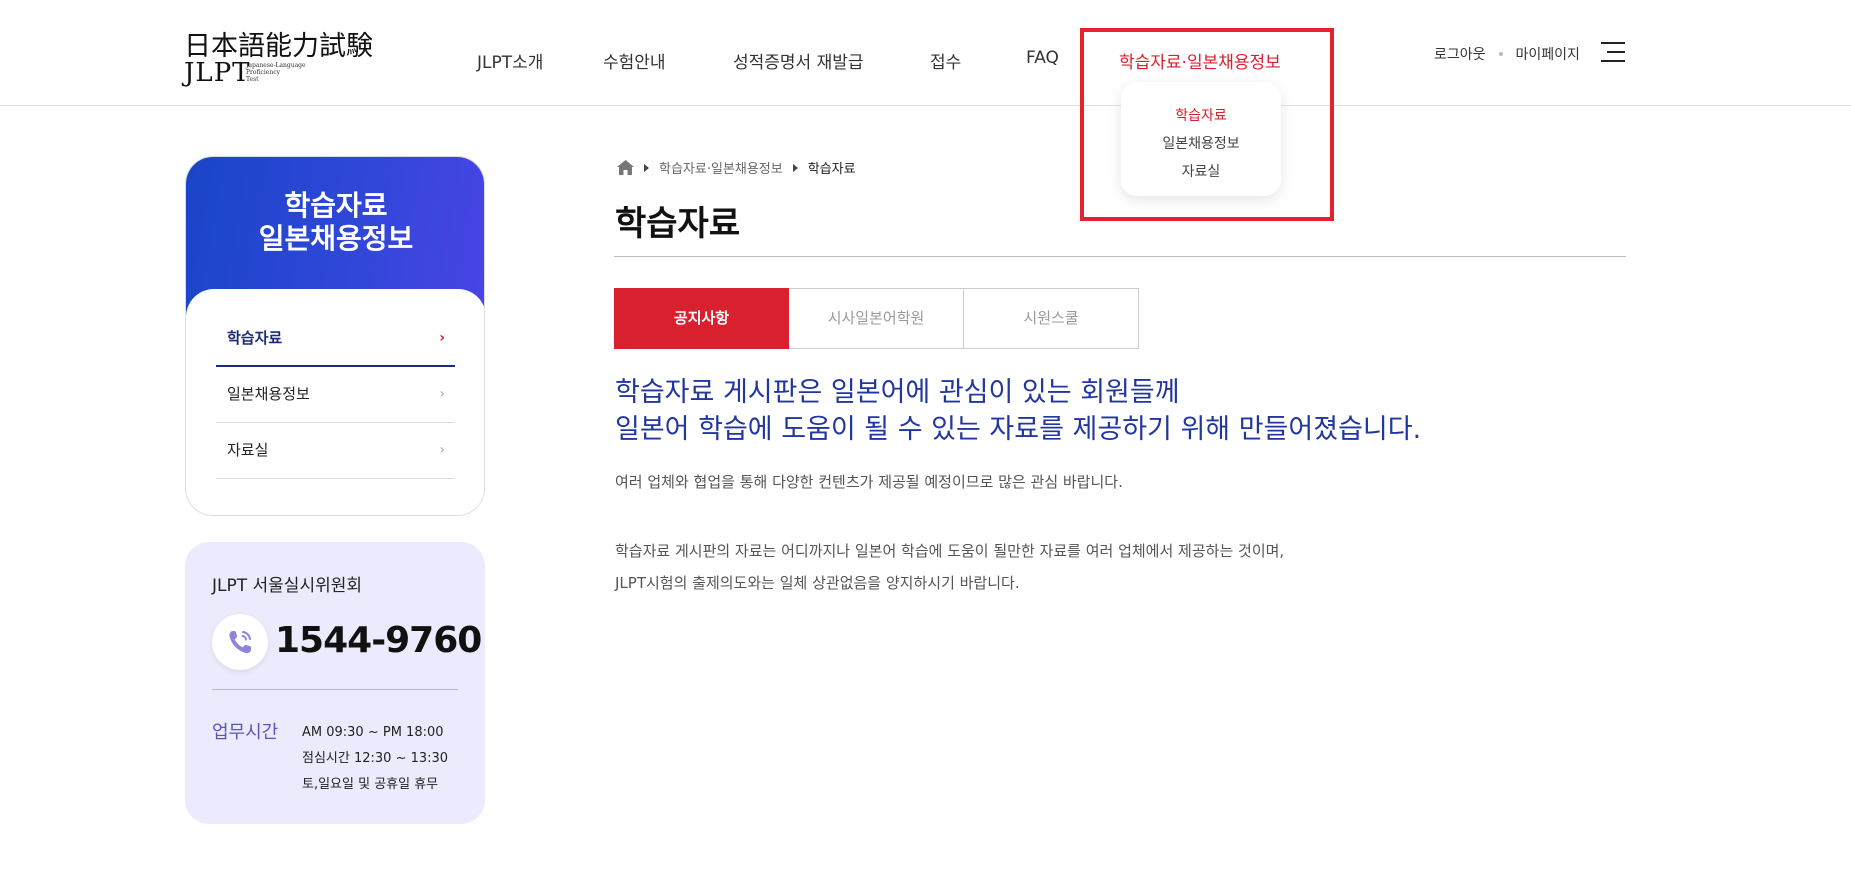 The height and width of the screenshot is (873, 1851). What do you see at coordinates (1500, 53) in the screenshot?
I see `separator-dot` at bounding box center [1500, 53].